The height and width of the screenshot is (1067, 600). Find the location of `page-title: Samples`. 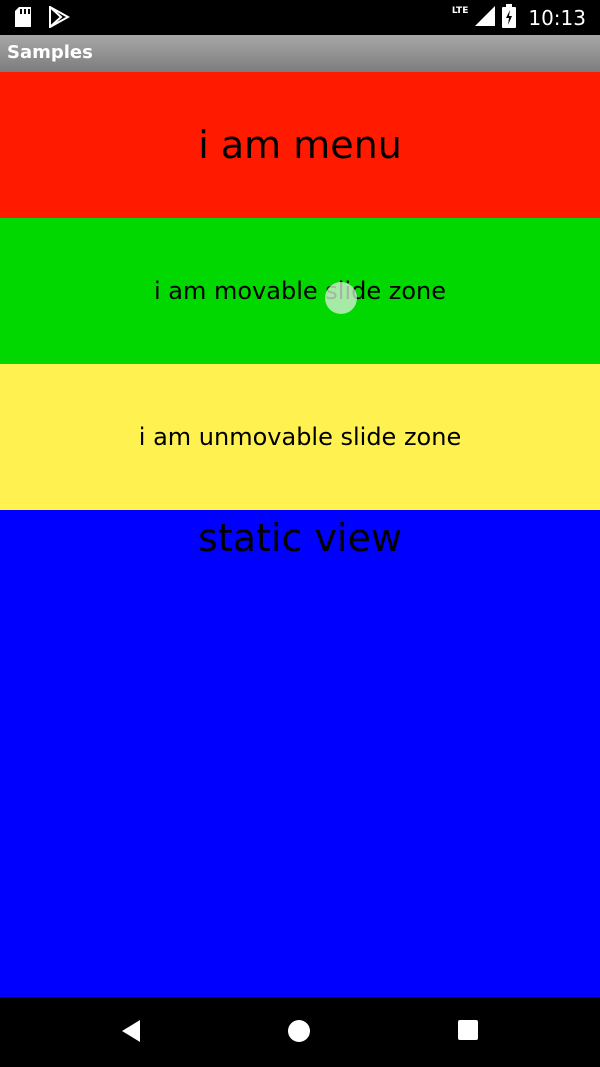

page-title: Samples is located at coordinates (50, 52).